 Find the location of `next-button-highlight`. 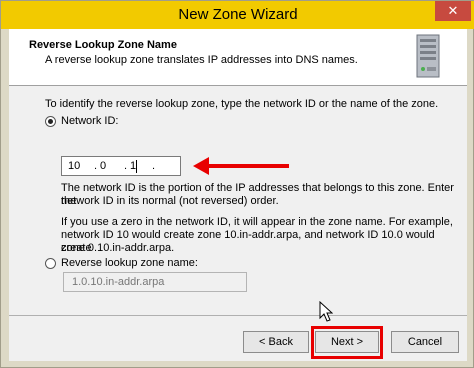

next-button-highlight is located at coordinates (347, 342).